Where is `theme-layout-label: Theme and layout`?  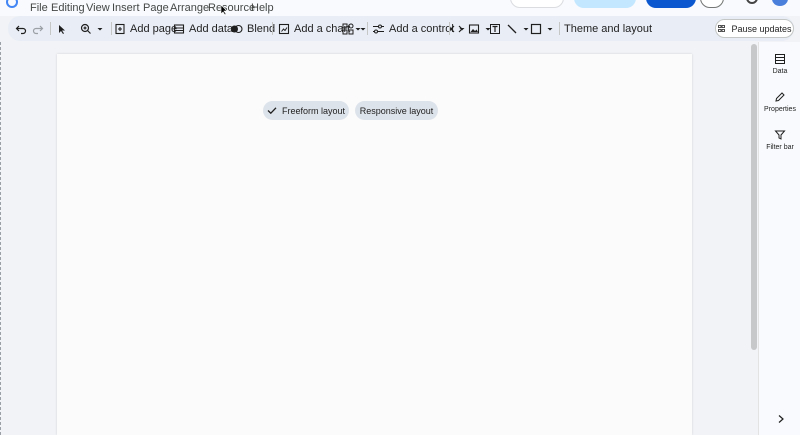 theme-layout-label: Theme and layout is located at coordinates (608, 28).